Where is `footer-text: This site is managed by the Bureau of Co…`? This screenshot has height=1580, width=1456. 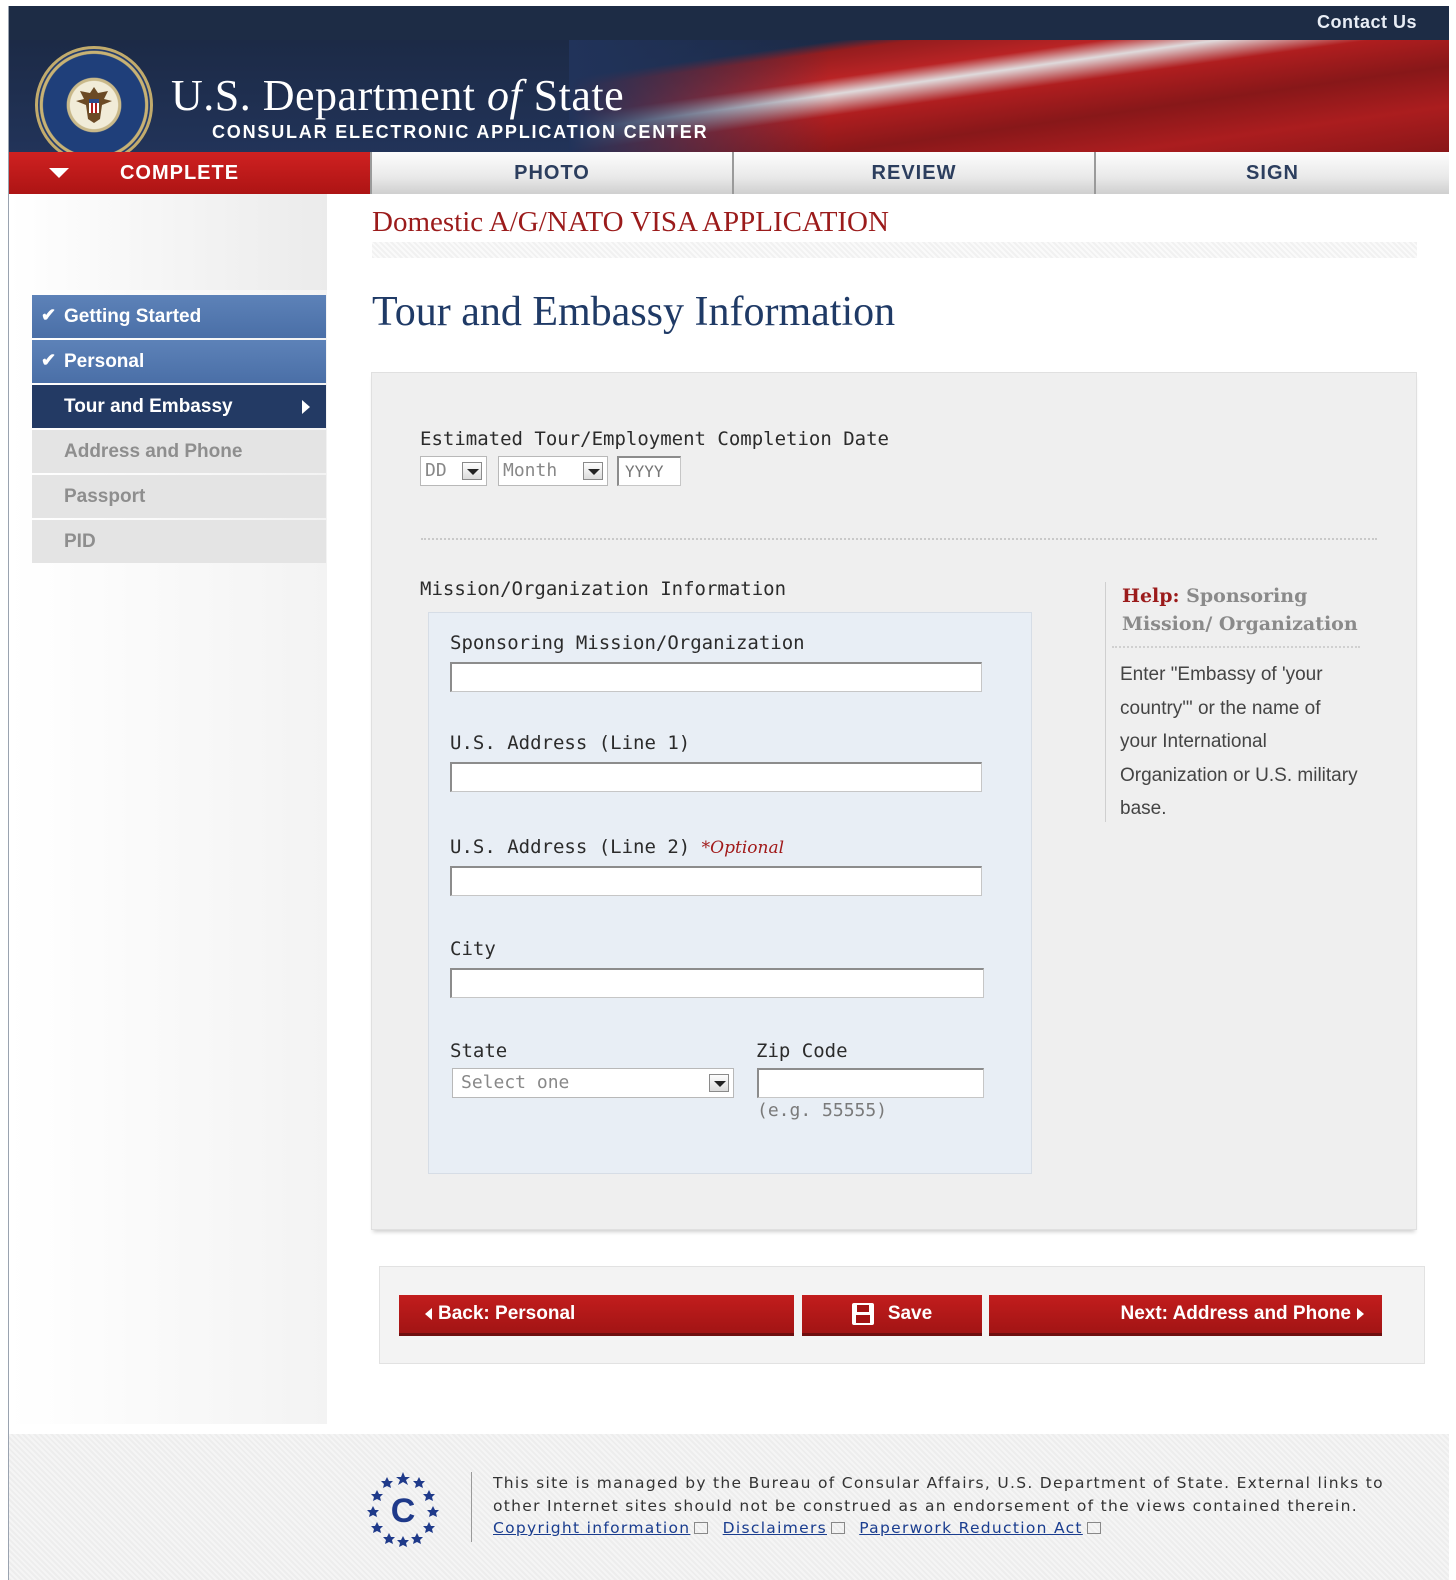
footer-text: This site is managed by the Bureau of Co… is located at coordinates (938, 1505).